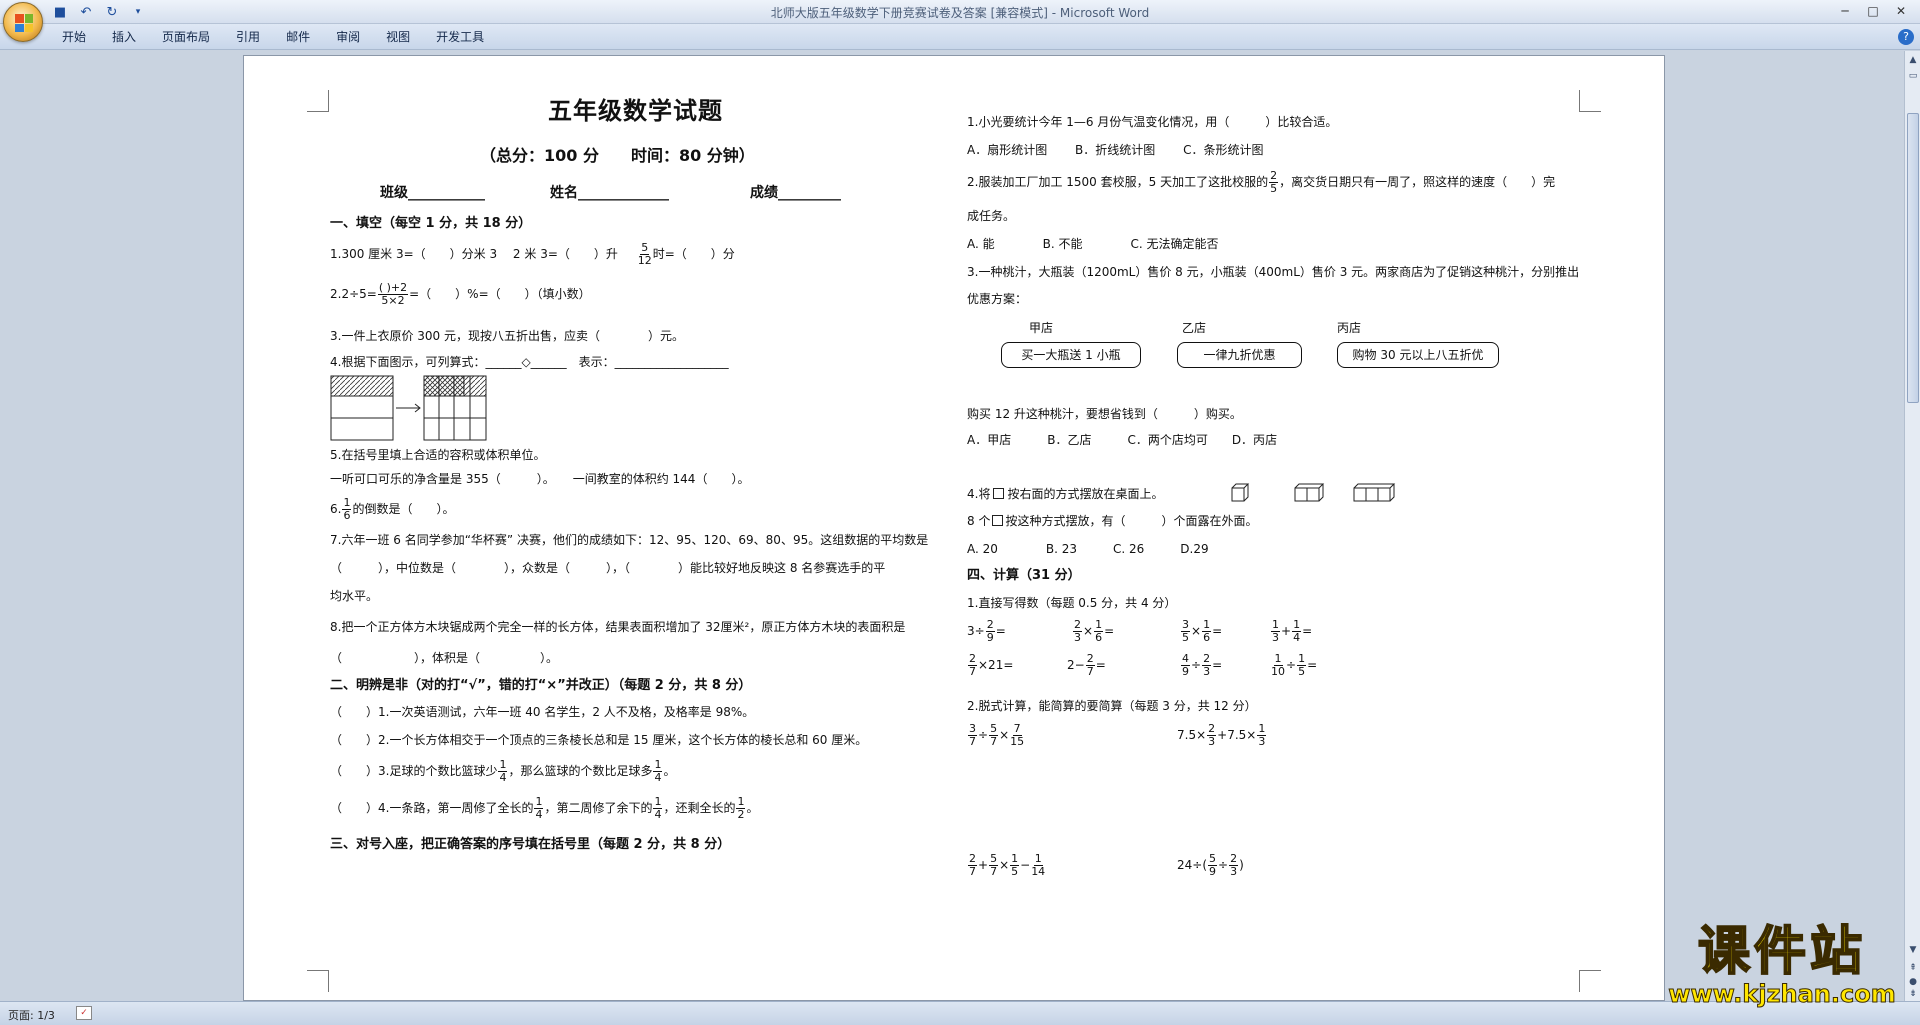 The height and width of the screenshot is (1025, 1920). I want to click on tab-review: 审阅, so click(349, 37).